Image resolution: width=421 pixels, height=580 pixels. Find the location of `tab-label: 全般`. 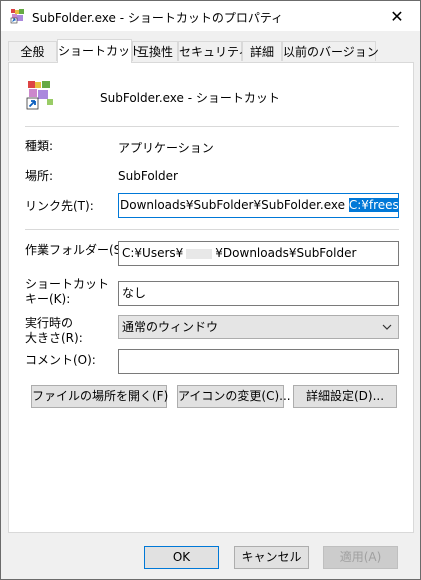

tab-label: 全般 is located at coordinates (32, 52).